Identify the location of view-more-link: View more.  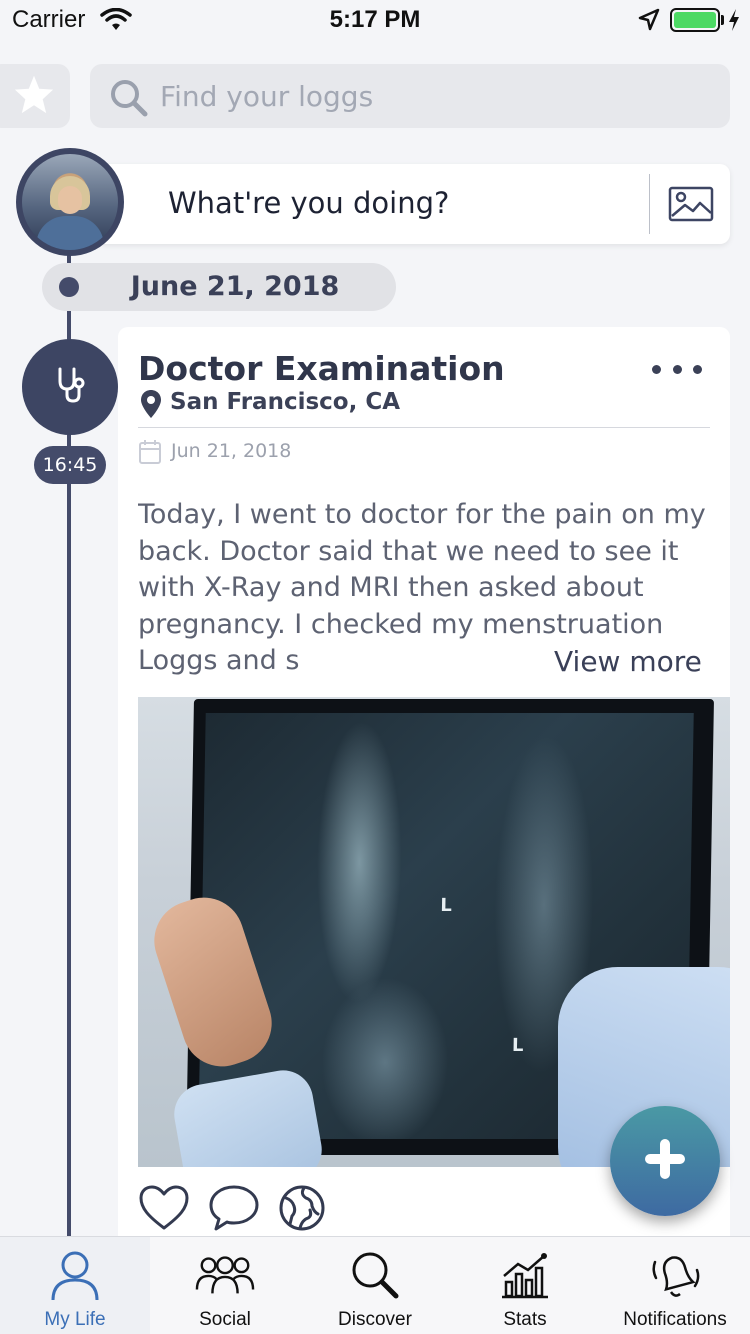
(614, 665).